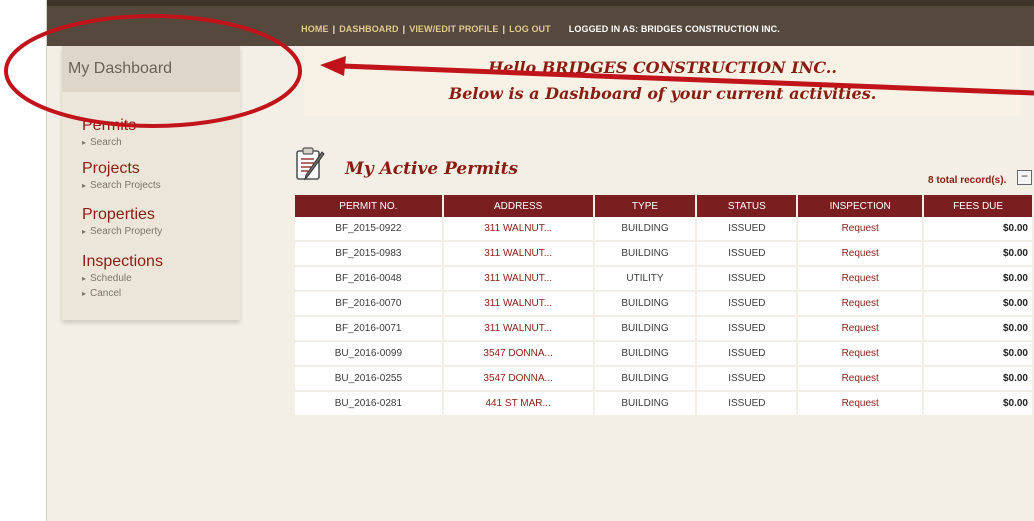 The width and height of the screenshot is (1034, 521). Describe the element at coordinates (121, 169) in the screenshot. I see `sidebar-item-projects: Projects` at that location.